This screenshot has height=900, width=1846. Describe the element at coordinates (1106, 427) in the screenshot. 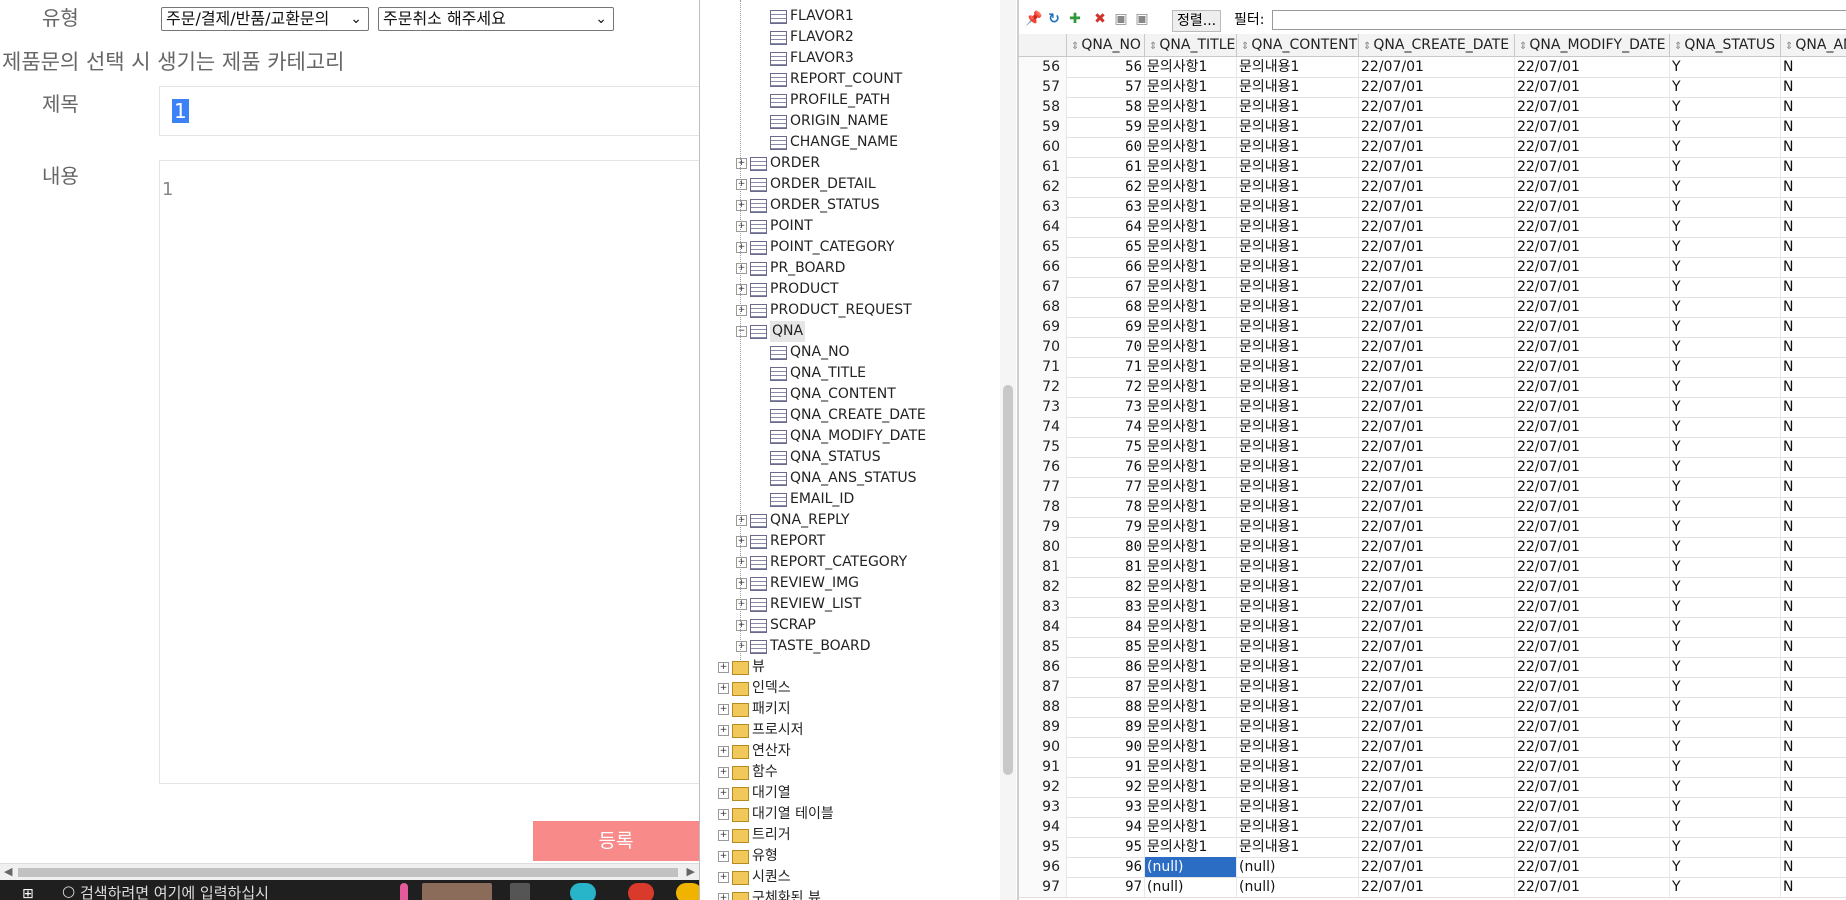

I see `grid-cell: 74` at that location.